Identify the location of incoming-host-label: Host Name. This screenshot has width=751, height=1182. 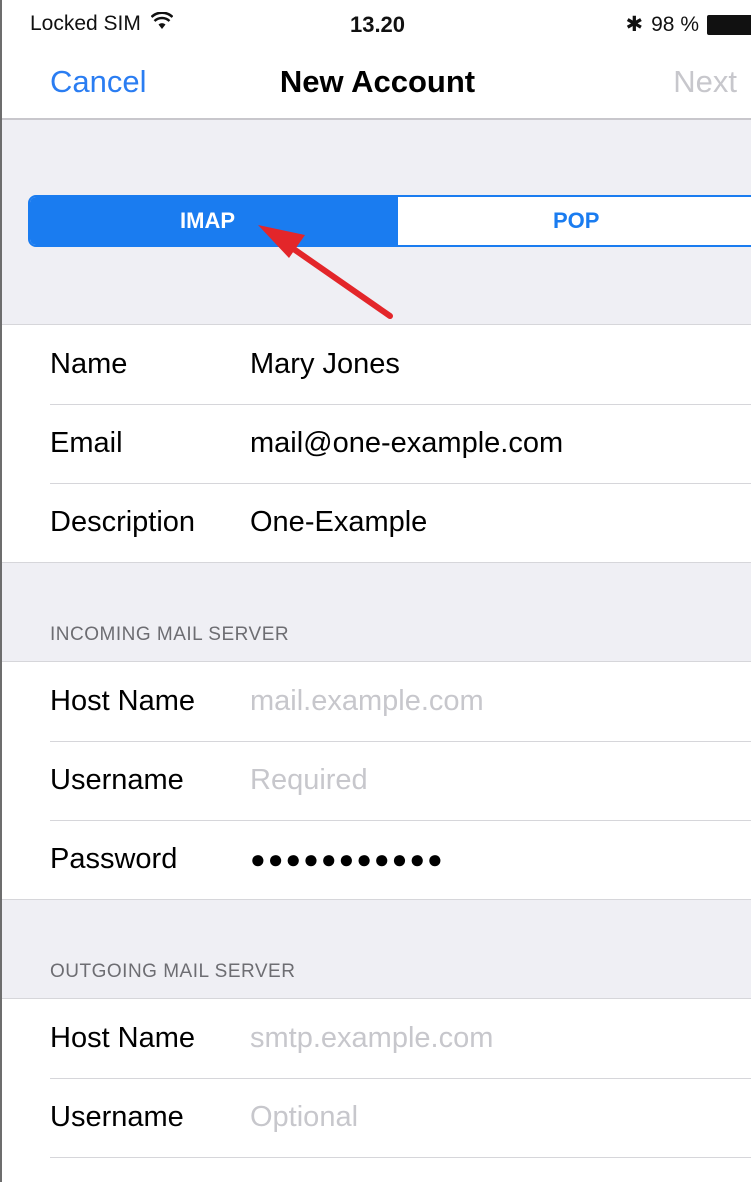
(123, 701).